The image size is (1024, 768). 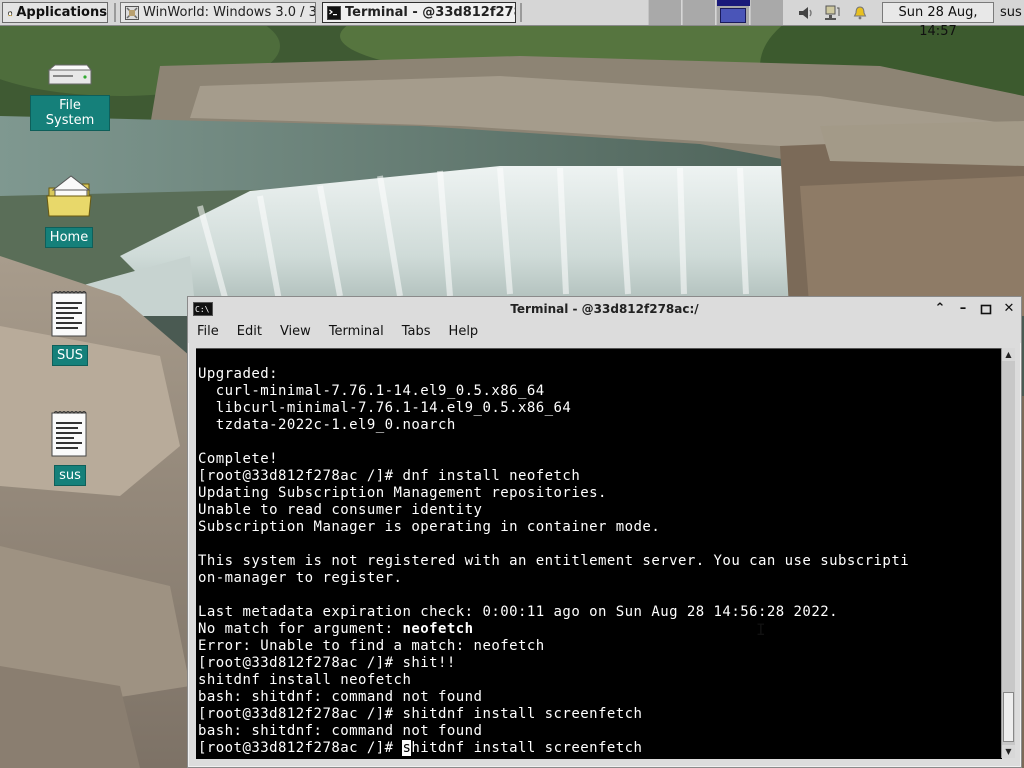 I want to click on shade-icon: ⌃, so click(x=940, y=309).